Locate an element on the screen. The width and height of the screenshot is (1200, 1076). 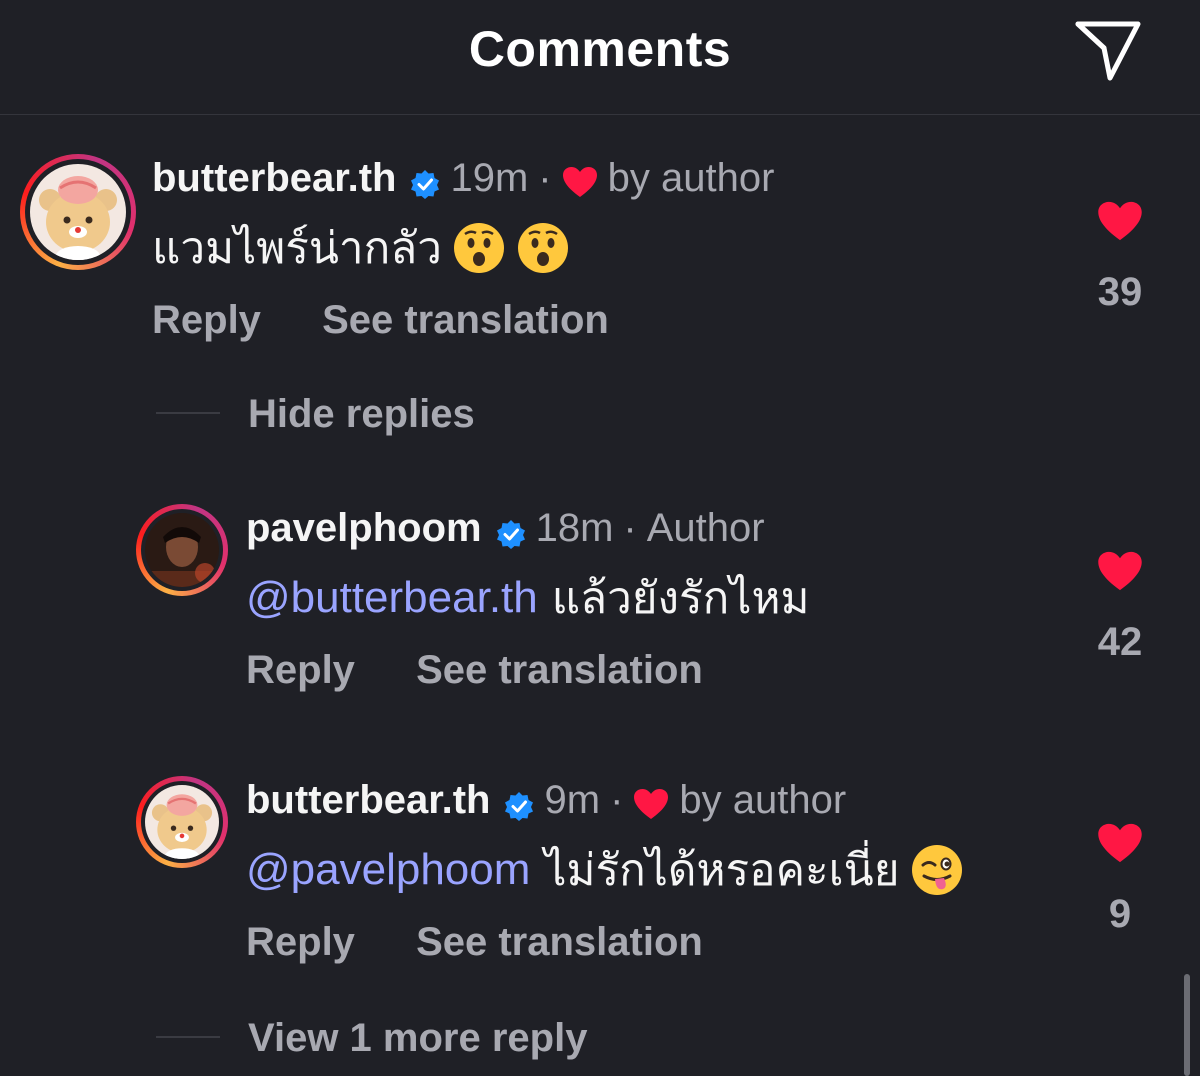
page-title: Comments is located at coordinates (600, 49).